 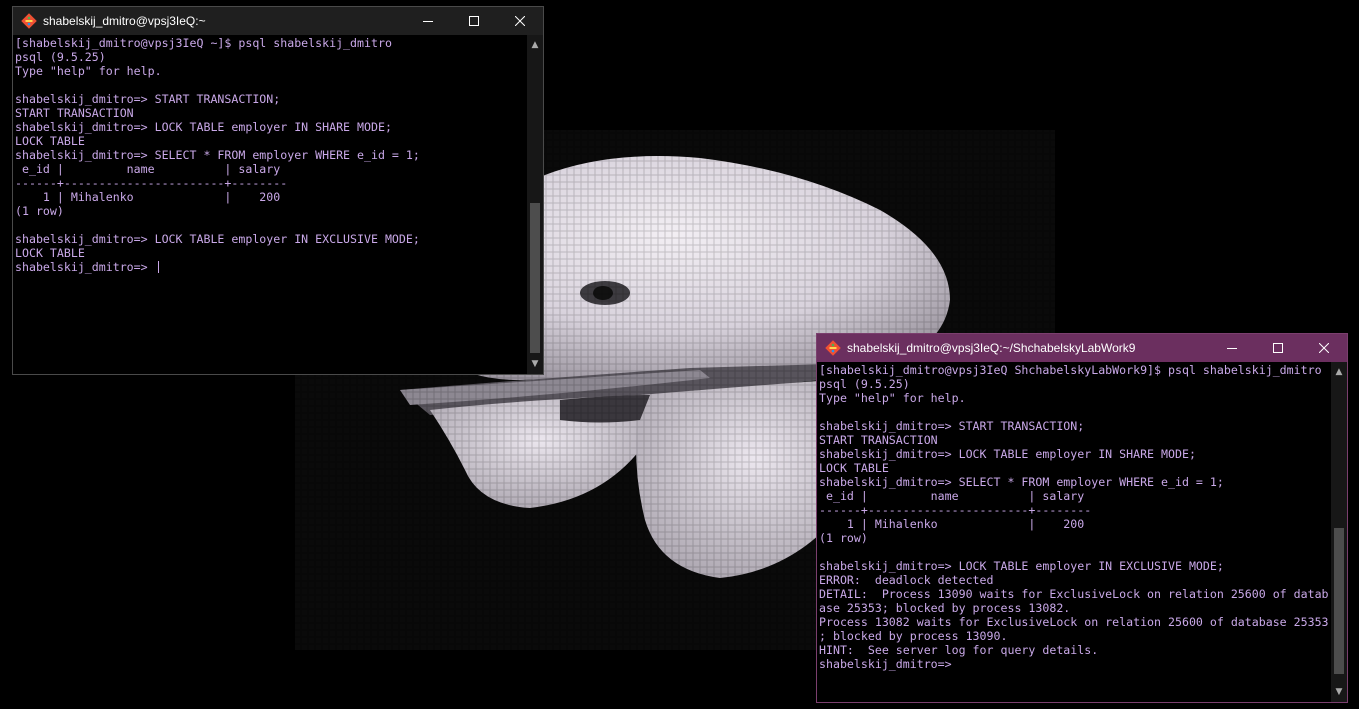 I want to click on terminal-line: ase 25353; blocked by process 13082., so click(x=945, y=608).